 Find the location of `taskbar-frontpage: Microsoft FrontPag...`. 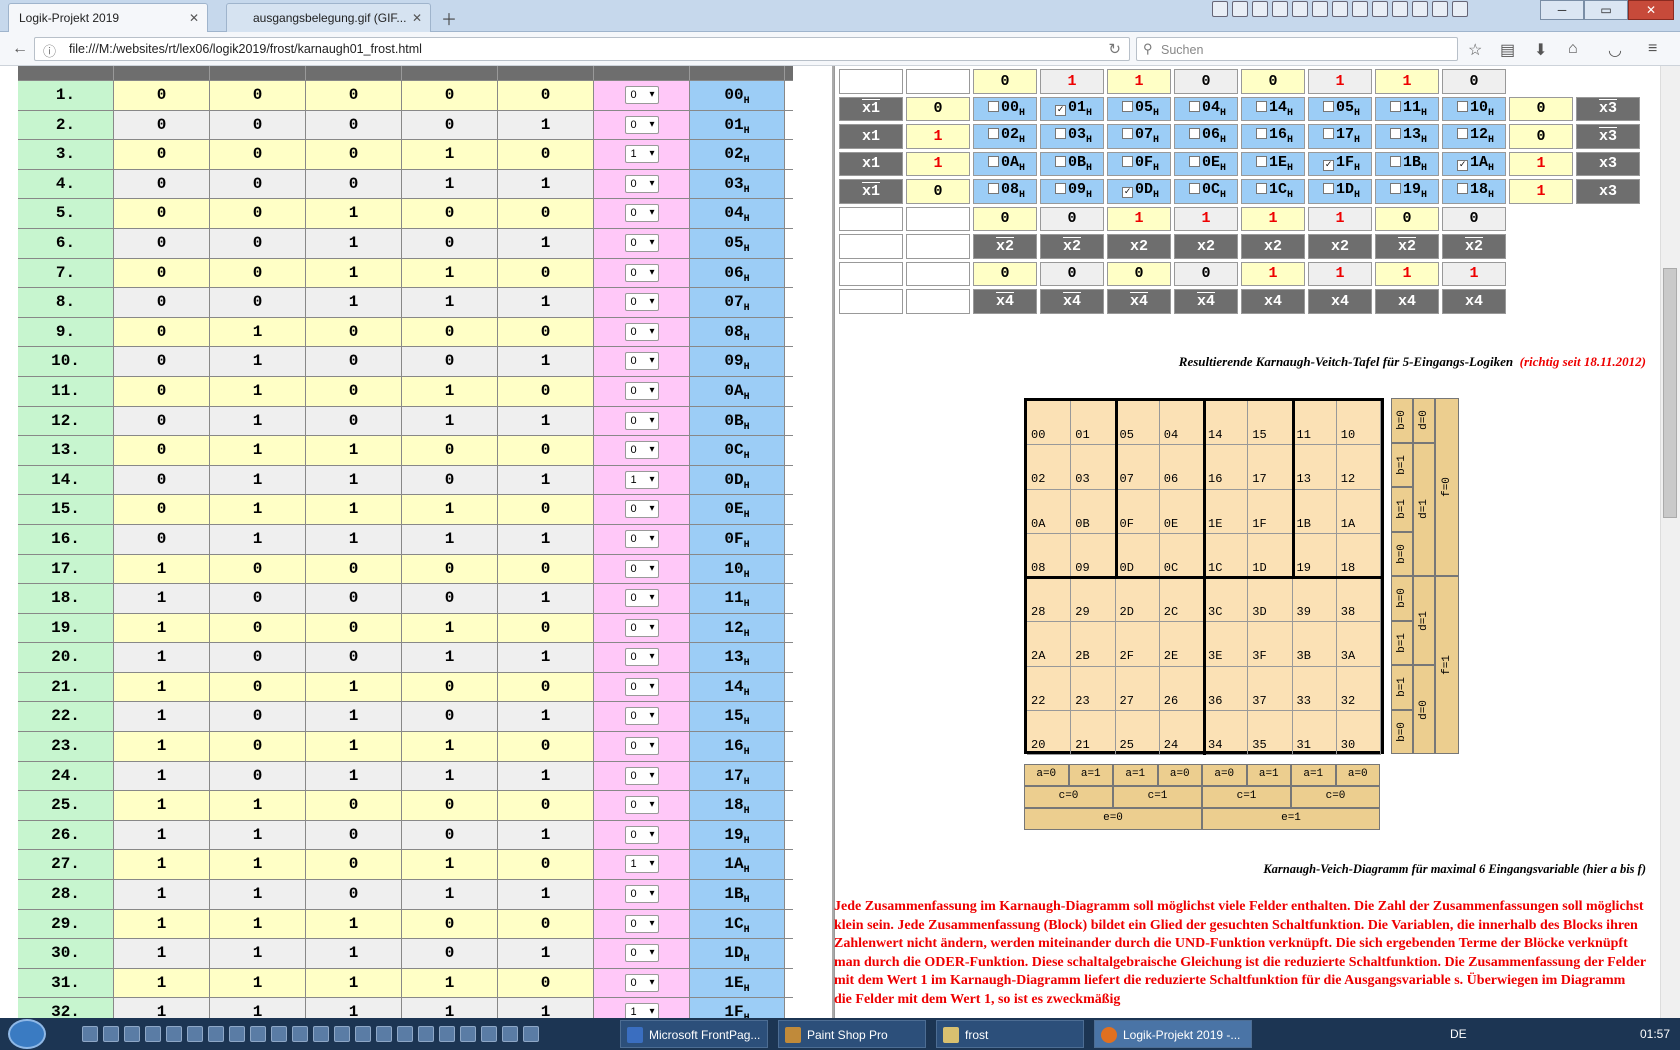

taskbar-frontpage: Microsoft FrontPag... is located at coordinates (694, 1034).